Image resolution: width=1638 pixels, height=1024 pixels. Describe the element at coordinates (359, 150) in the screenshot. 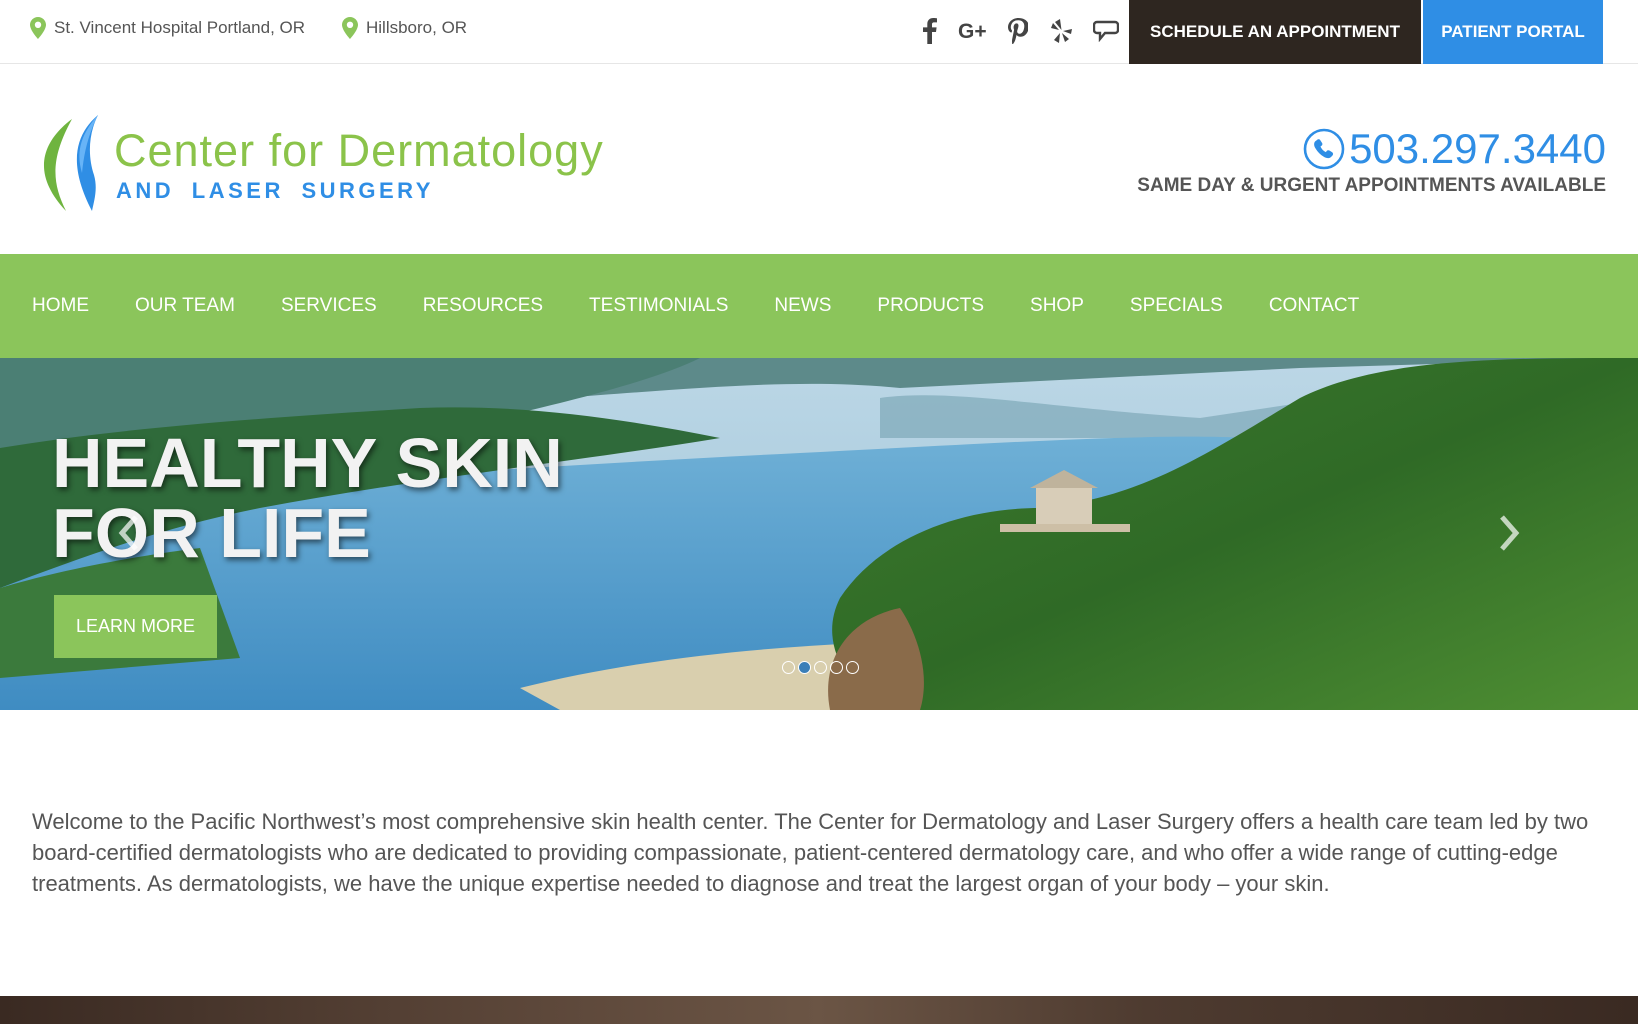

I see `logo-title: Center for Dermatology` at that location.